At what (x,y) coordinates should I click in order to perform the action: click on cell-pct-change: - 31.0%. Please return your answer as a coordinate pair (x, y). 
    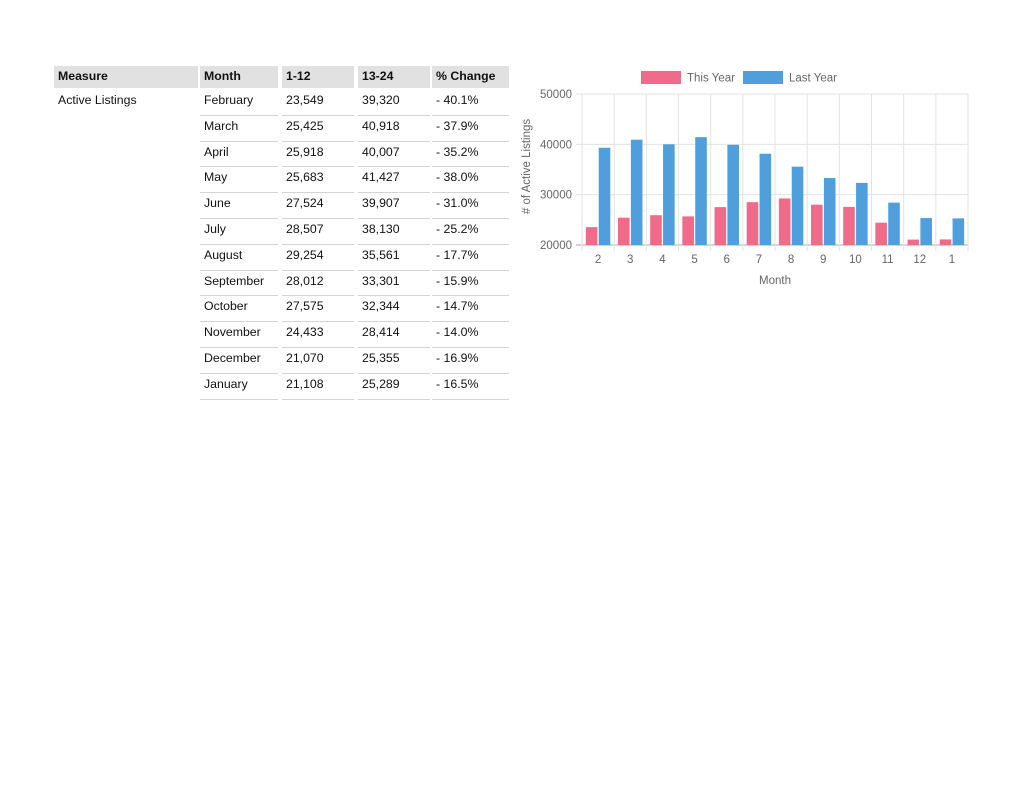
    Looking at the image, I should click on (470, 206).